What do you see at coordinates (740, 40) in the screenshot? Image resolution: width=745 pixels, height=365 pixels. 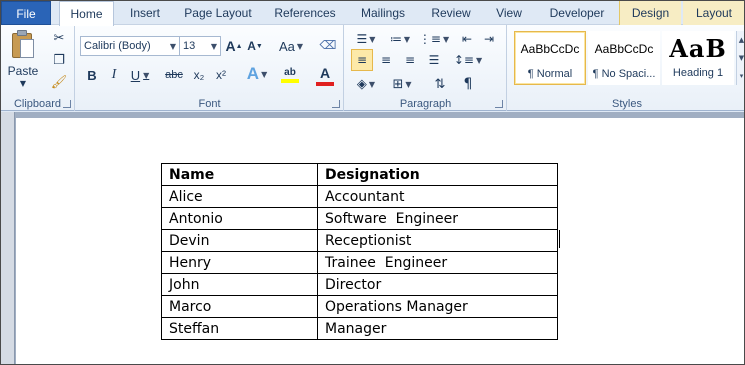 I see `chevron-up-icon: ▲` at bounding box center [740, 40].